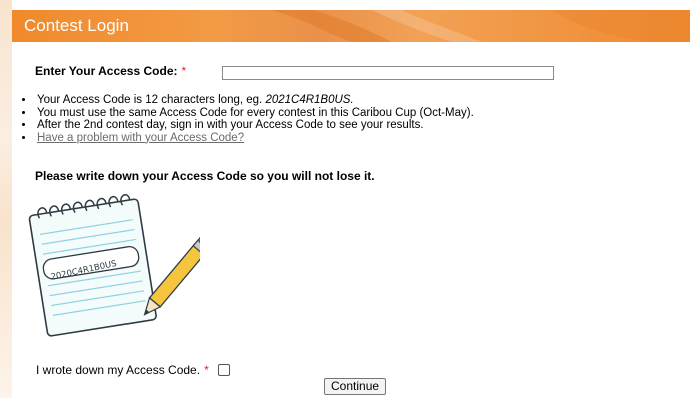 The height and width of the screenshot is (398, 690). What do you see at coordinates (114, 265) in the screenshot?
I see `notepad-pencil-illustration: 2020C4R1B0US` at bounding box center [114, 265].